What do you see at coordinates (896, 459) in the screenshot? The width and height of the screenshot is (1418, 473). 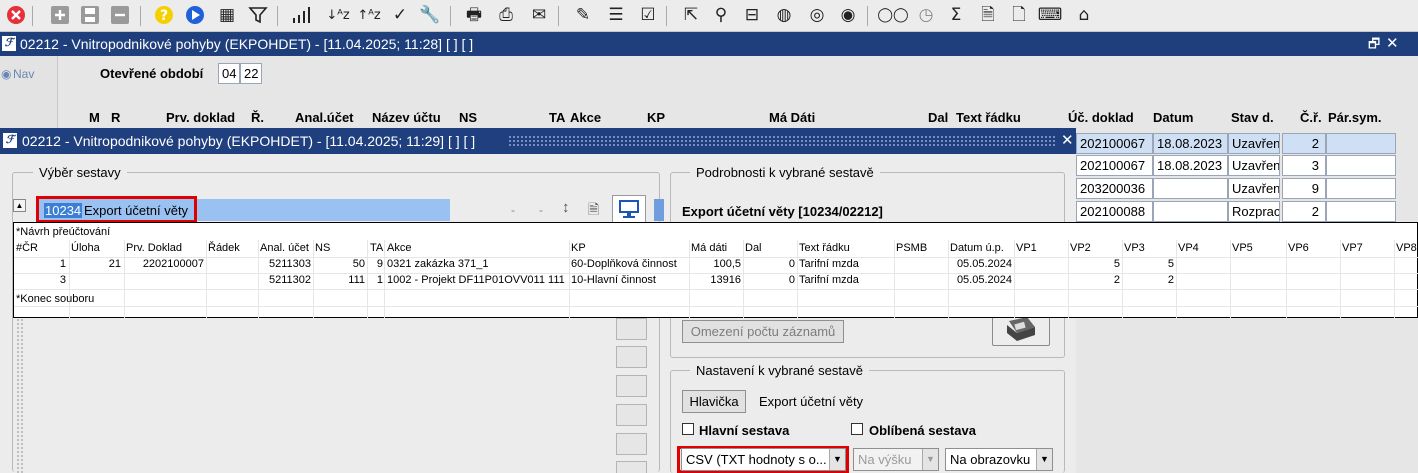 I see `orientation-select: Na výšku ▼` at bounding box center [896, 459].